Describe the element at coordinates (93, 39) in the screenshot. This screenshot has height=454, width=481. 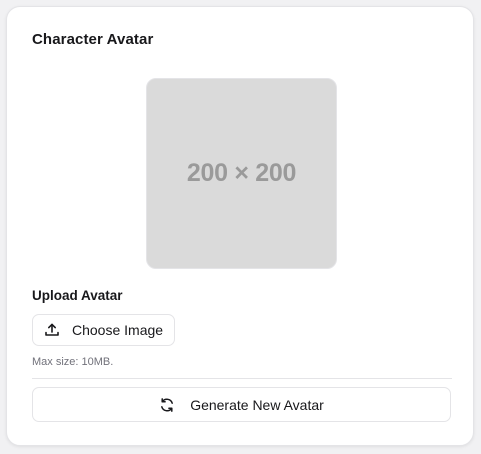
I see `card-title: Character Avatar` at that location.